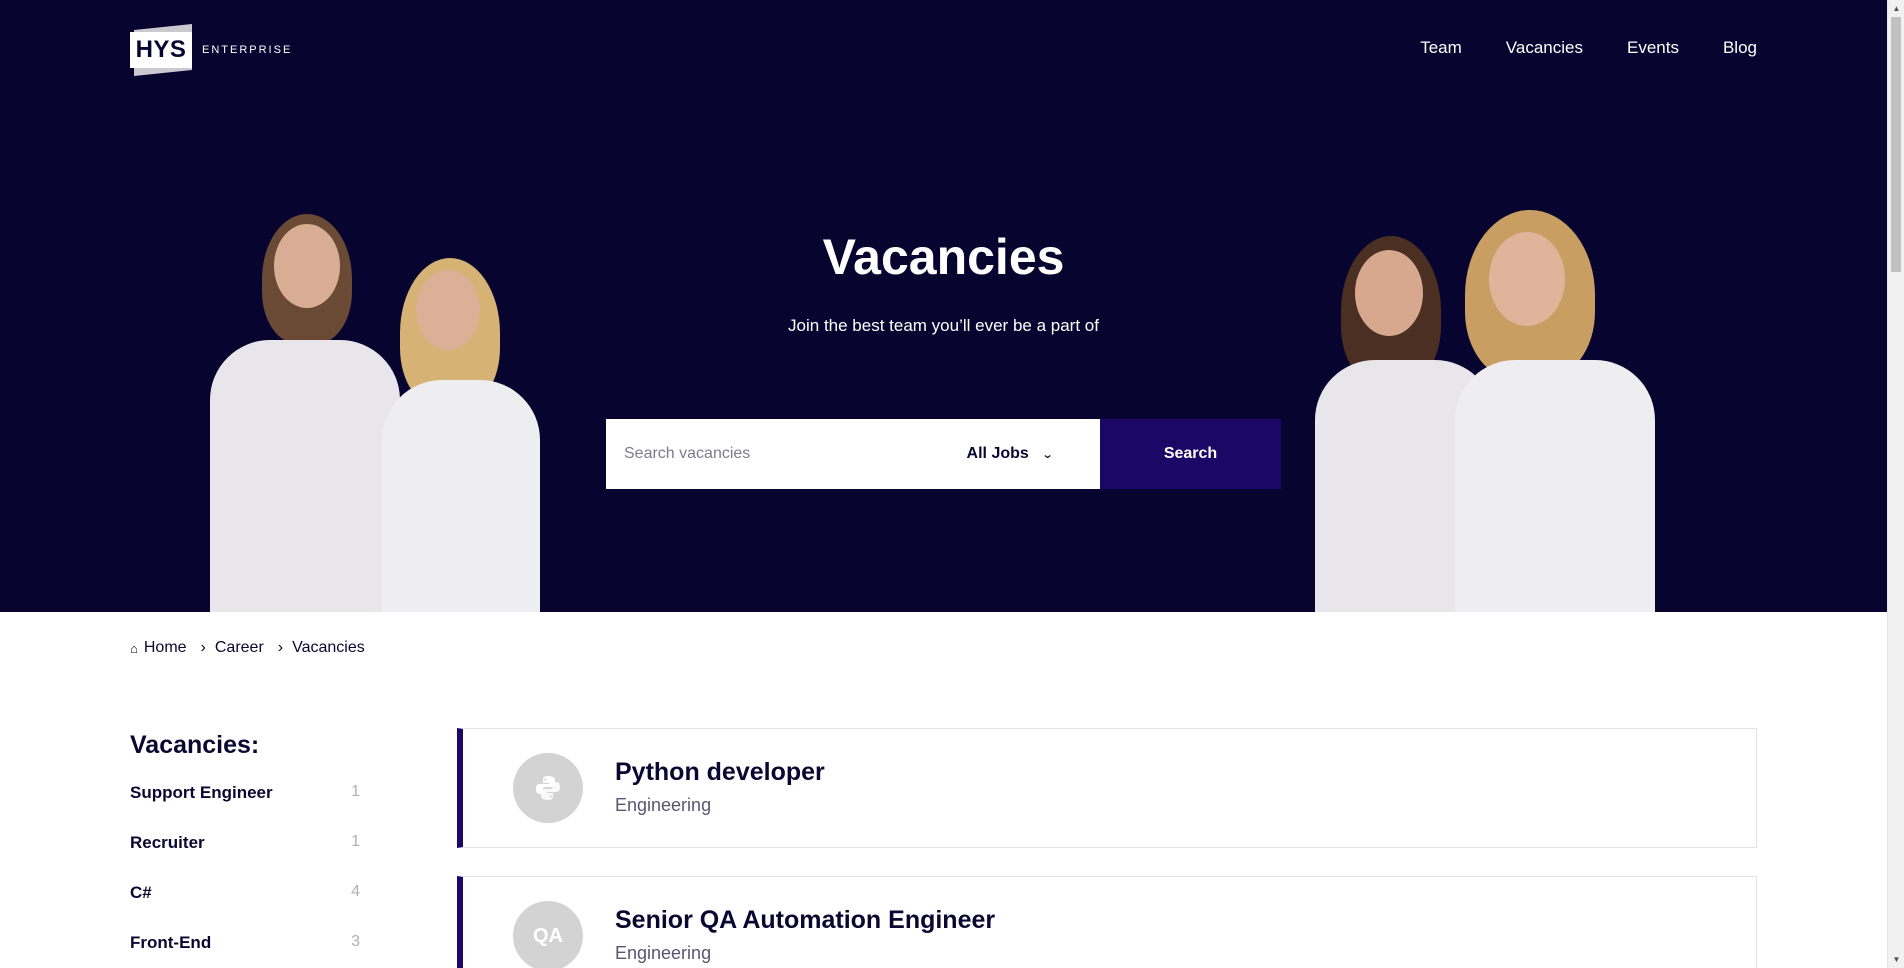  Describe the element at coordinates (1740, 48) in the screenshot. I see `nav-blog: Blog` at that location.